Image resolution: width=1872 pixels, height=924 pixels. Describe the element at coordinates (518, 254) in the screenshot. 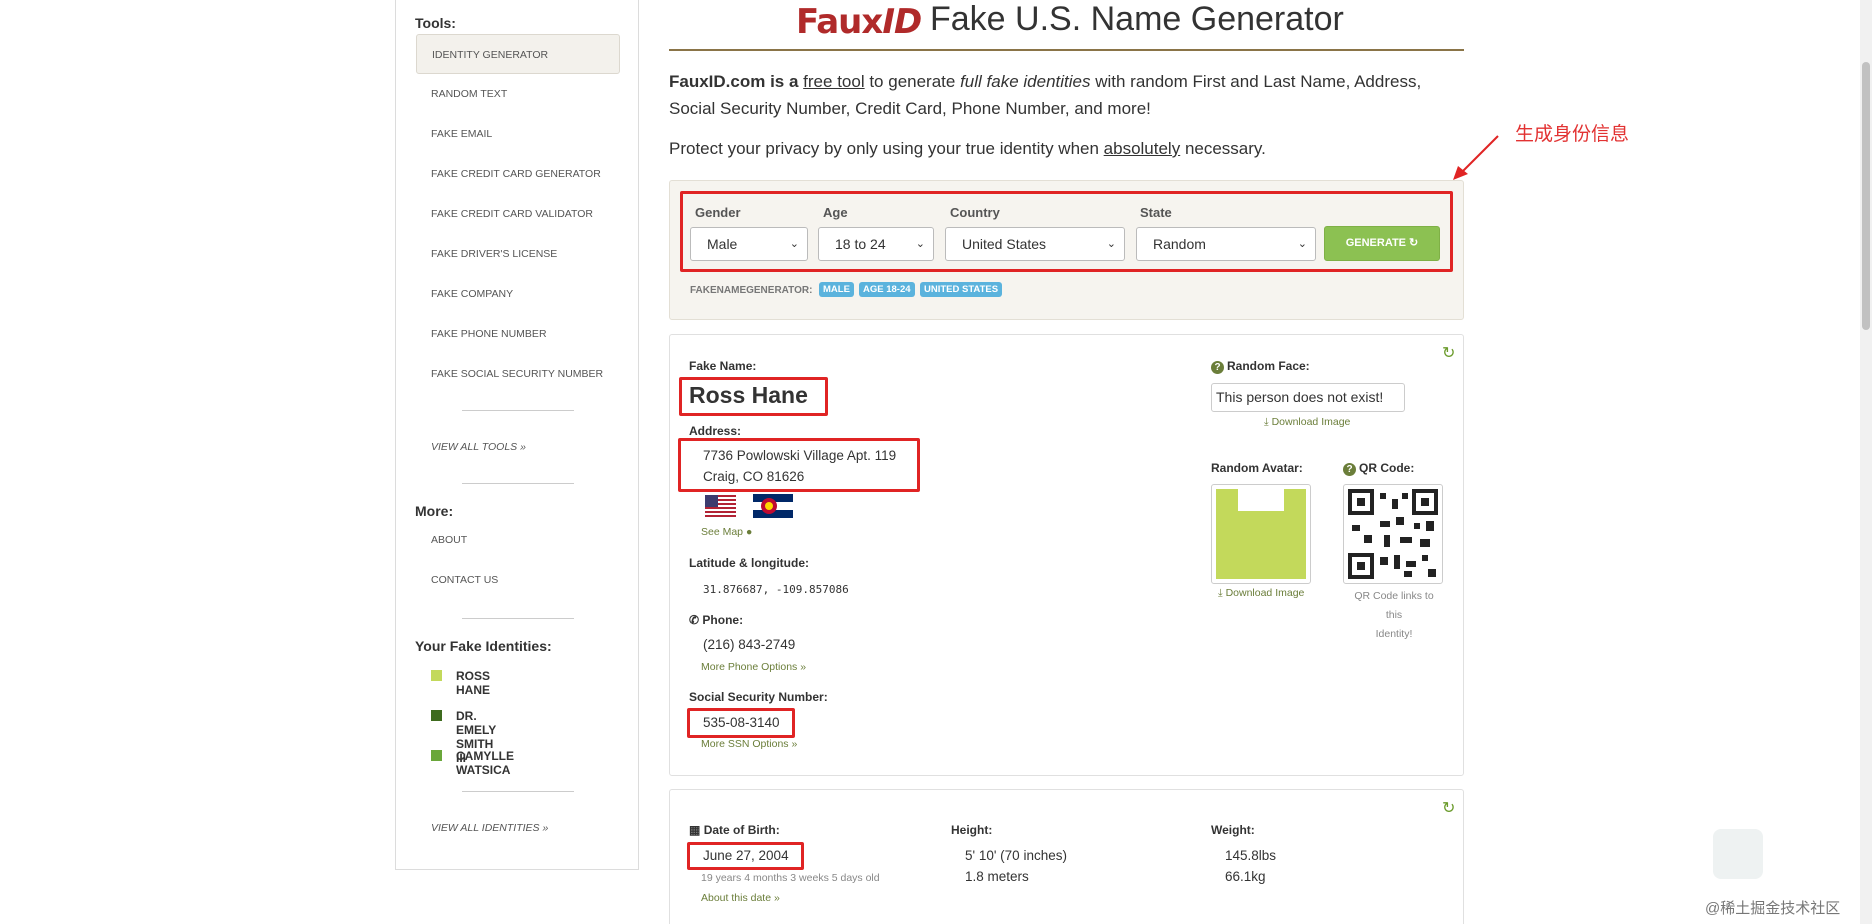

I see `sidebar-item-fake-drivers-license: FAKE DRIVER'S LICENSE` at that location.